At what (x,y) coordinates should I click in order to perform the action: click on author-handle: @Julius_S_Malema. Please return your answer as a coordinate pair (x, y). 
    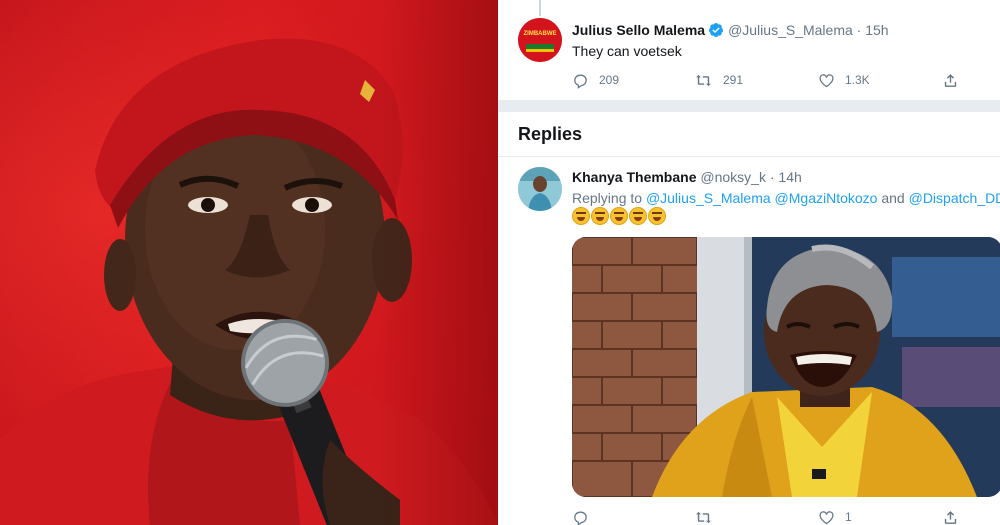
    Looking at the image, I should click on (790, 30).